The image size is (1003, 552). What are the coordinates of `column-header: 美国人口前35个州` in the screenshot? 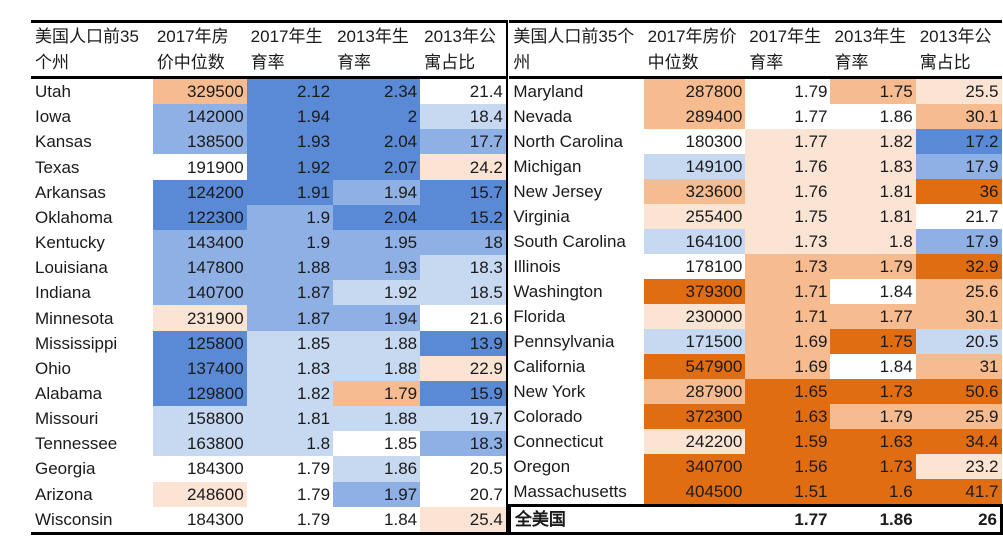 It's located at (576, 50).